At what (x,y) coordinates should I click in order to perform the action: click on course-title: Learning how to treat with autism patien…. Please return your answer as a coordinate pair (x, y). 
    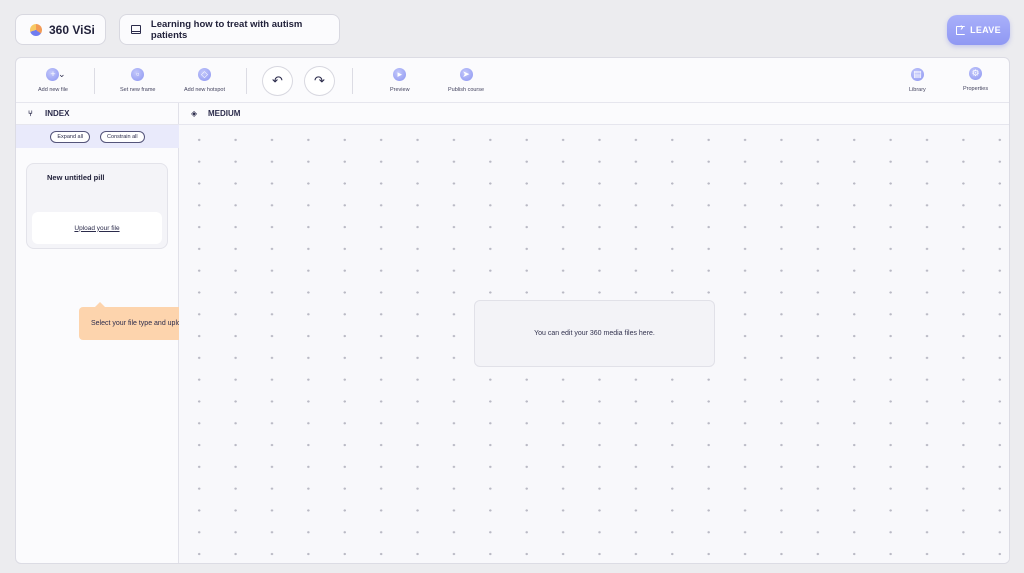
    Looking at the image, I should click on (226, 29).